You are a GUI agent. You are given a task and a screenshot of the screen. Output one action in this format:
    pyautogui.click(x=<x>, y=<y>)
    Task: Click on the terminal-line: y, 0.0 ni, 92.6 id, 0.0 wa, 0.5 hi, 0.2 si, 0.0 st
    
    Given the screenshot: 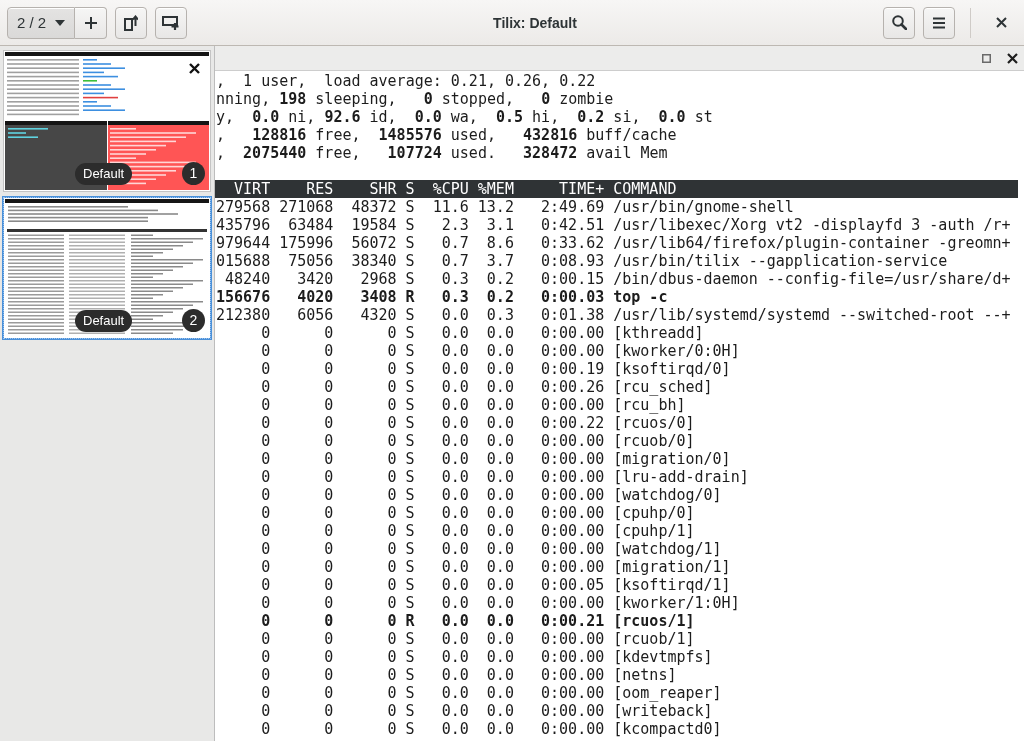 What is the action you would take?
    pyautogui.click(x=465, y=117)
    